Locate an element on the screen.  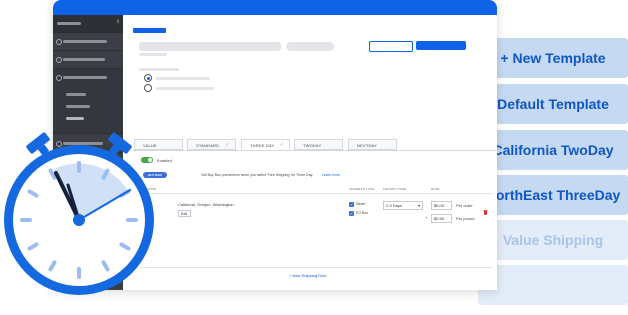
template-california-twoday: California TwoDay is located at coordinates (553, 150).